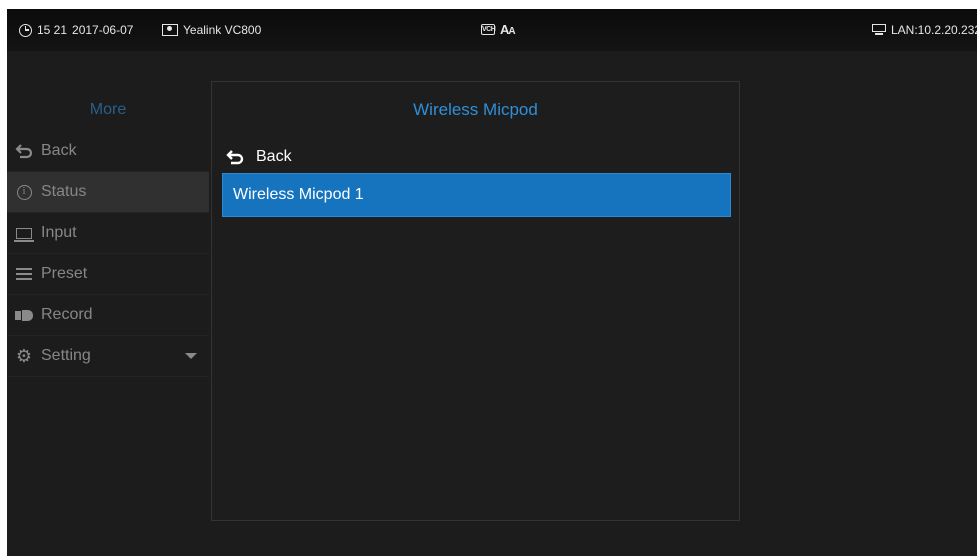  What do you see at coordinates (67, 314) in the screenshot?
I see `menu-item-label: Record` at bounding box center [67, 314].